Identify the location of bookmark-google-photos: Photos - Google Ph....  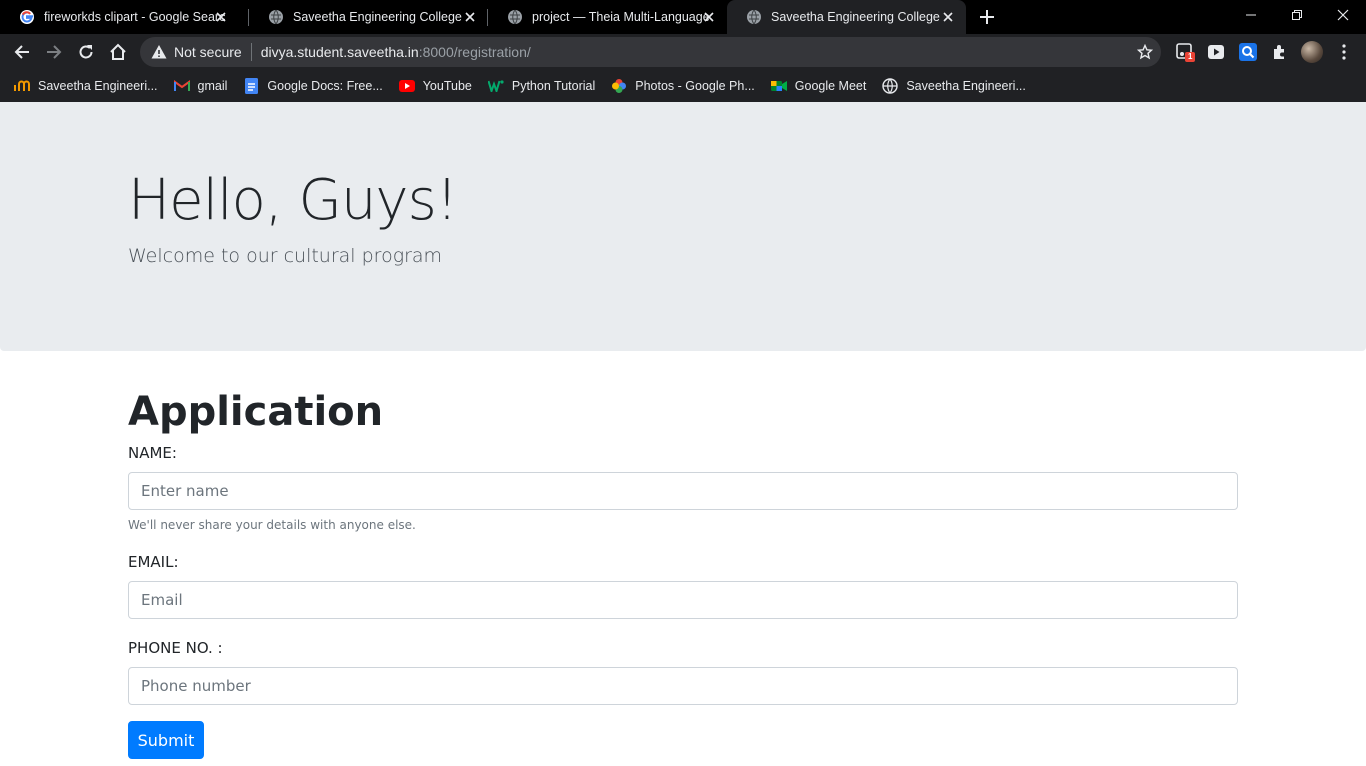
(683, 86).